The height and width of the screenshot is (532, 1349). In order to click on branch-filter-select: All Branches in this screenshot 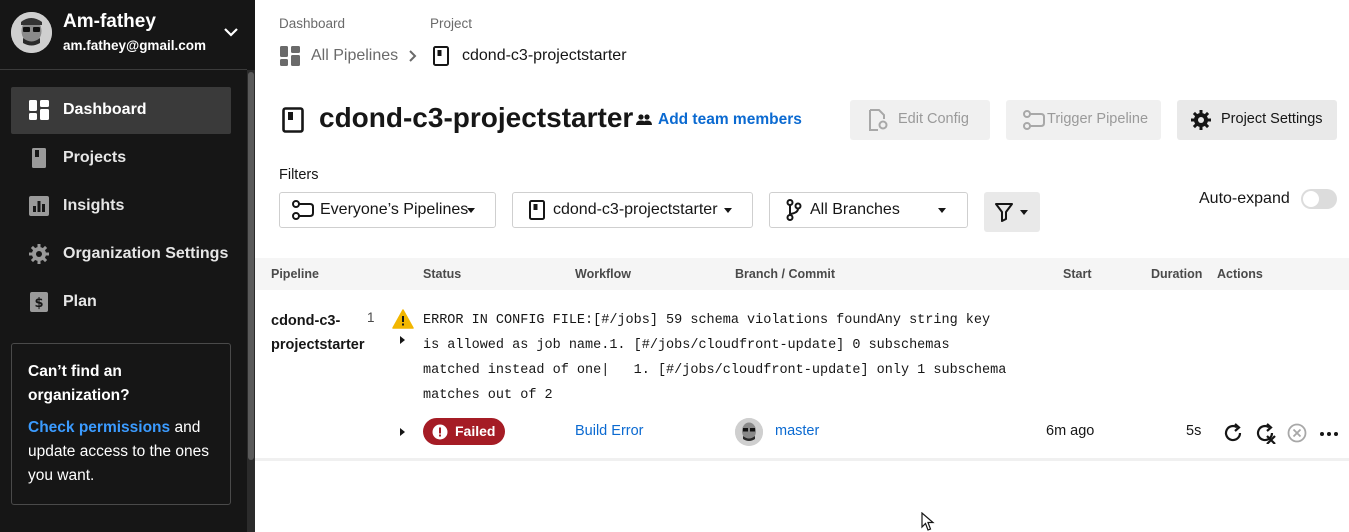, I will do `click(868, 210)`.